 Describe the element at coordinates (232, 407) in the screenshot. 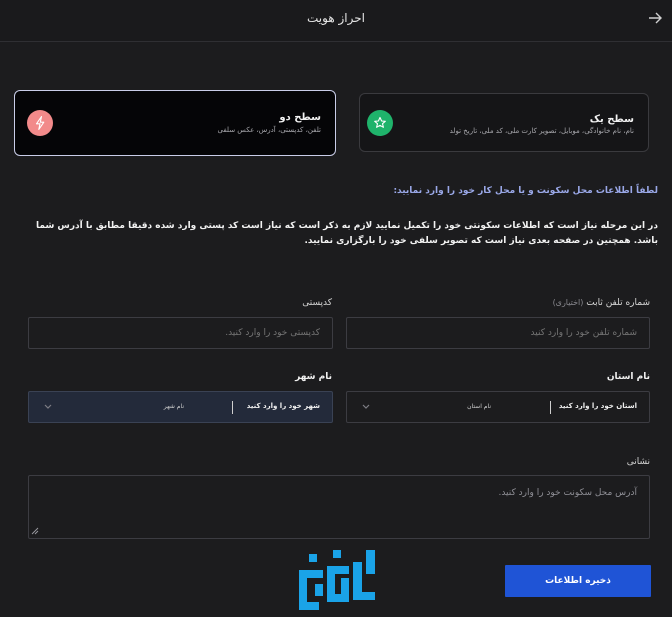

I see `city-separator` at that location.